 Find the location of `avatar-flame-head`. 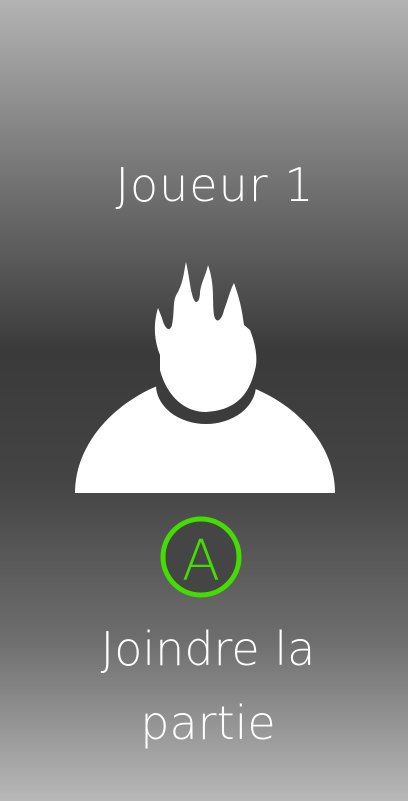

avatar-flame-head is located at coordinates (205, 337).